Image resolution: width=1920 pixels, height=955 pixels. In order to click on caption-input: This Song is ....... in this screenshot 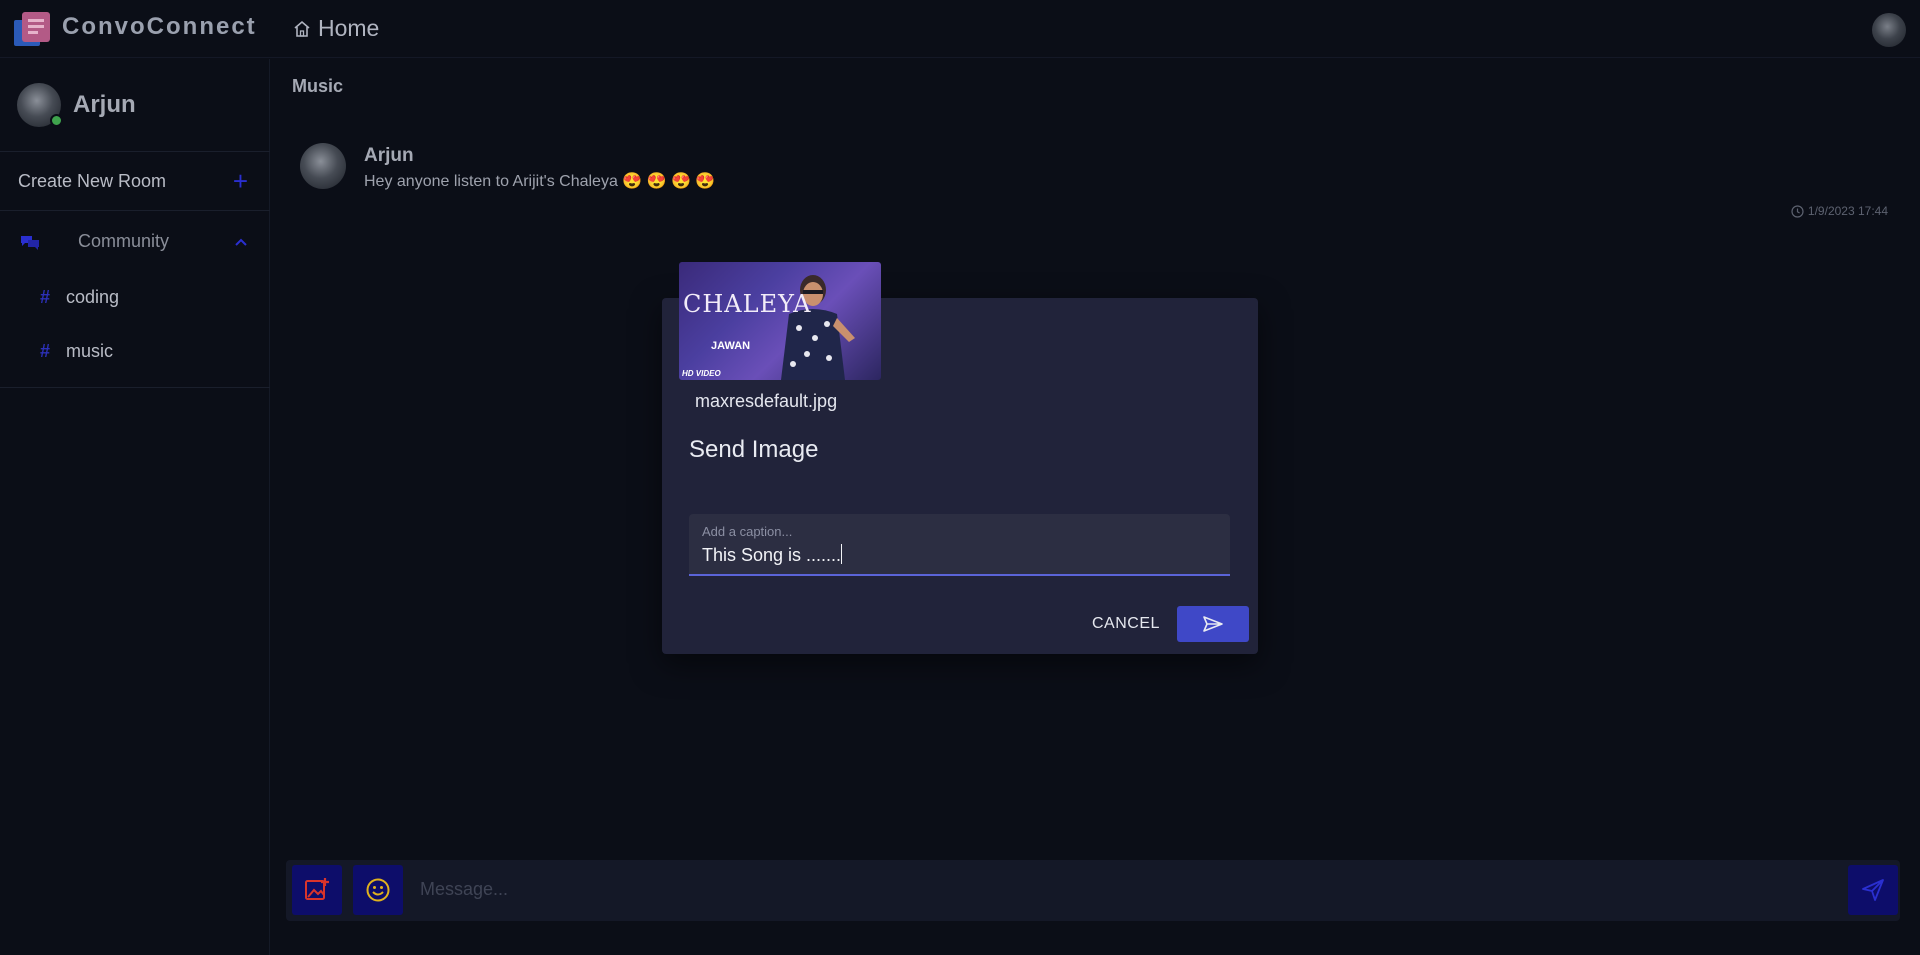, I will do `click(772, 555)`.